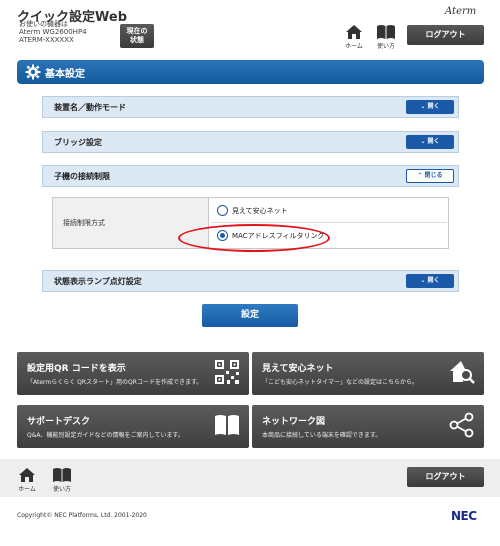 The width and height of the screenshot is (500, 546). I want to click on device-info-line: お使いの機器は, so click(43, 24).